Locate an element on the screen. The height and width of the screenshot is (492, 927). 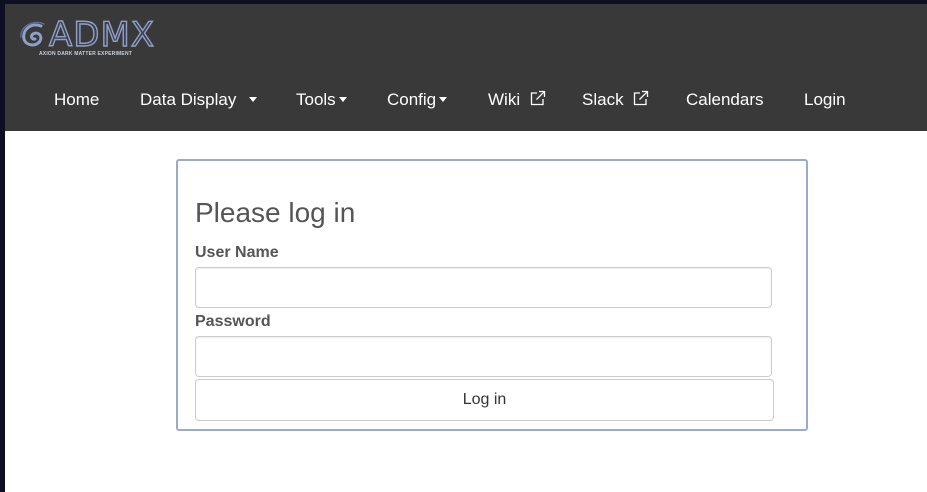
nav-wiki: Wiki is located at coordinates (517, 100).